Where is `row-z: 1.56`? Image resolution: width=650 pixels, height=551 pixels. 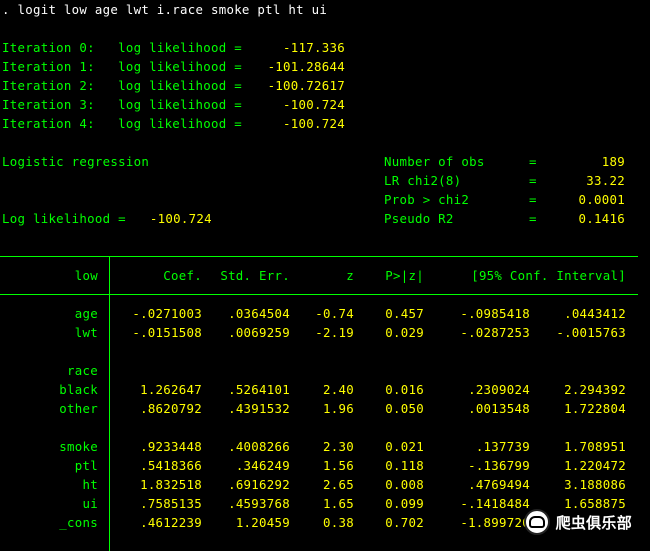
row-z: 1.56 is located at coordinates (338, 465).